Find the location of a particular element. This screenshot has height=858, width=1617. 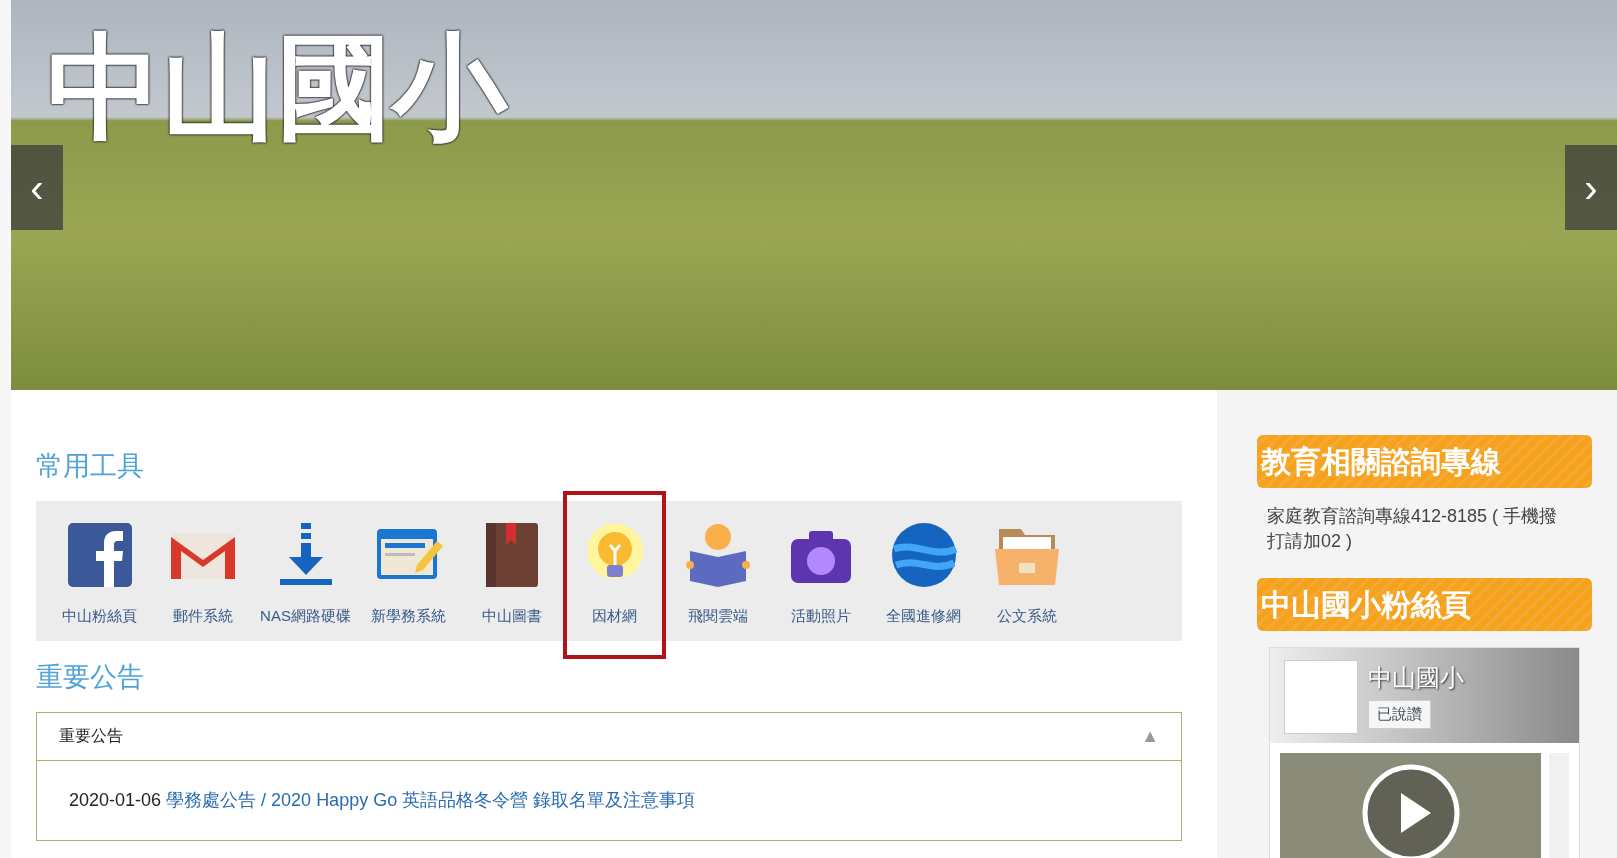

carousel-next-button: › is located at coordinates (1591, 187).